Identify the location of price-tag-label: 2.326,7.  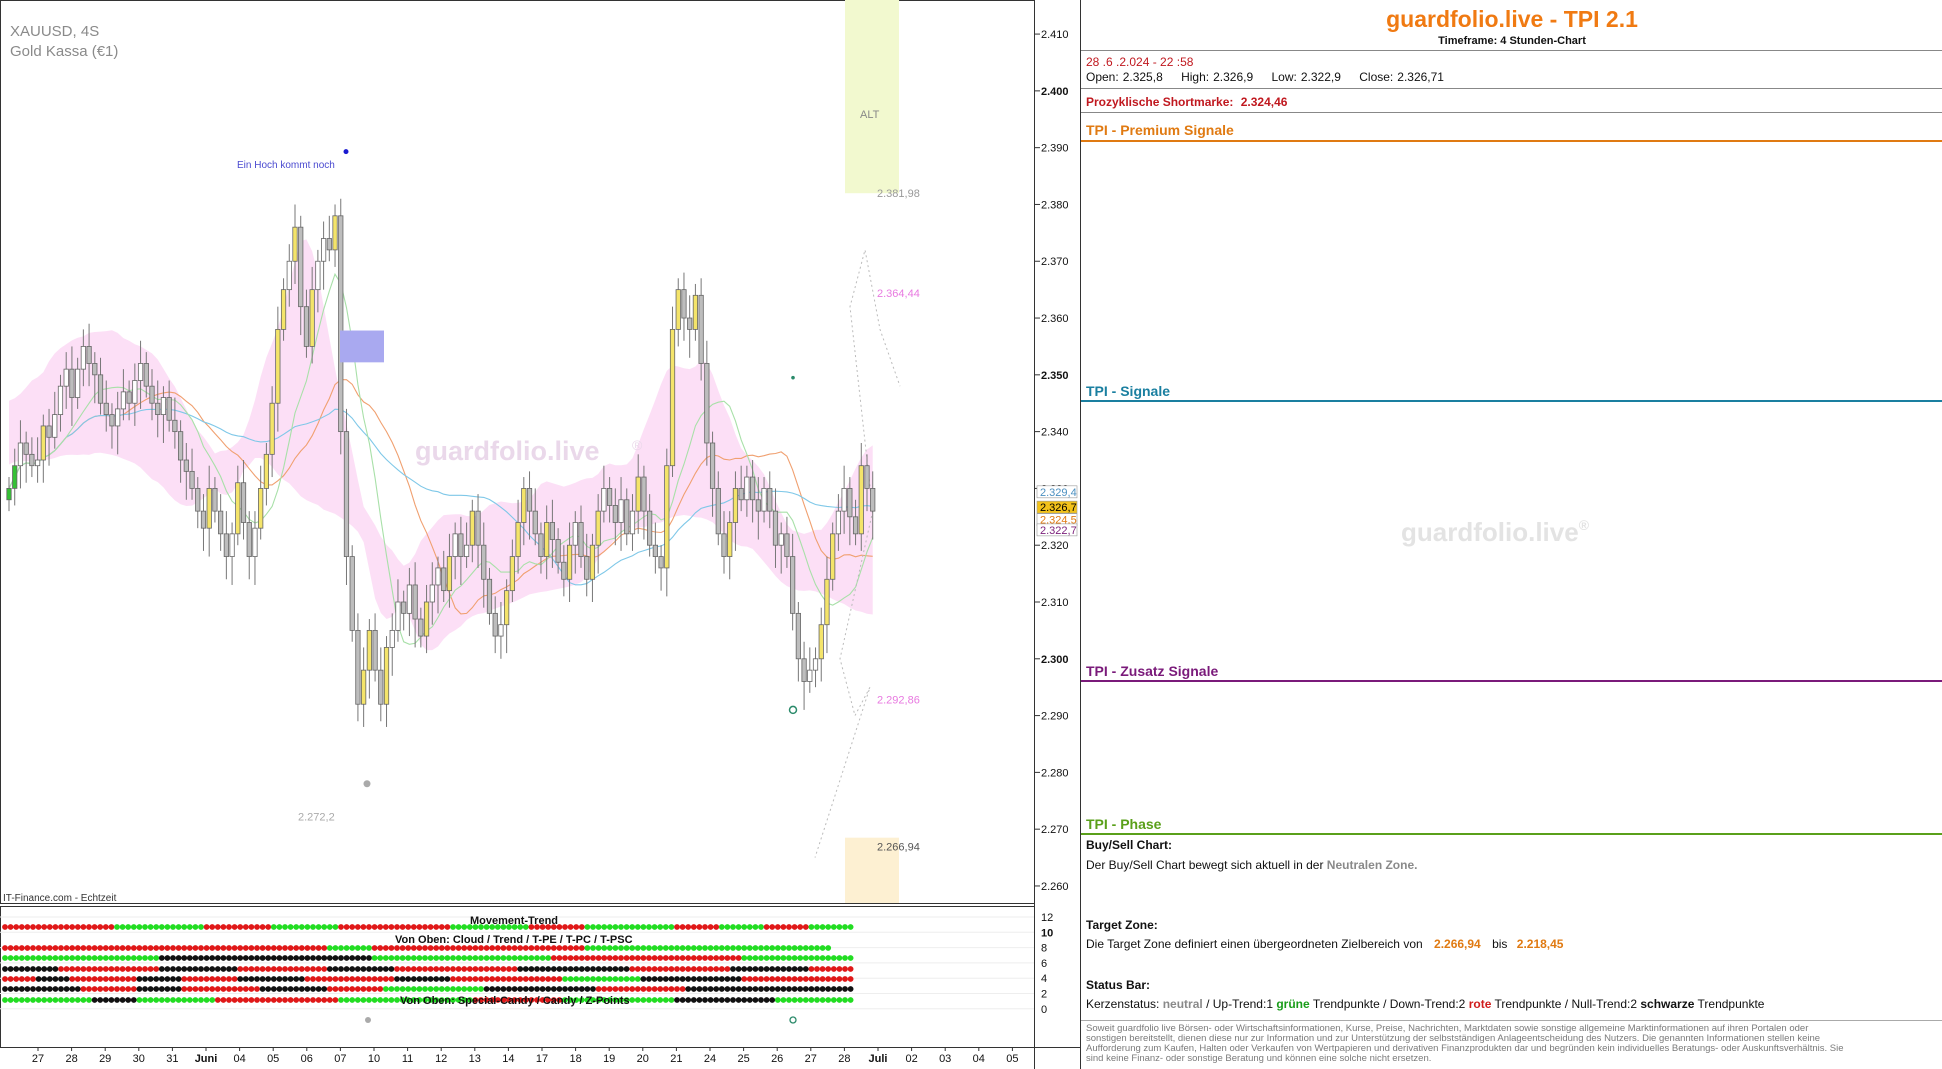
(1058, 508).